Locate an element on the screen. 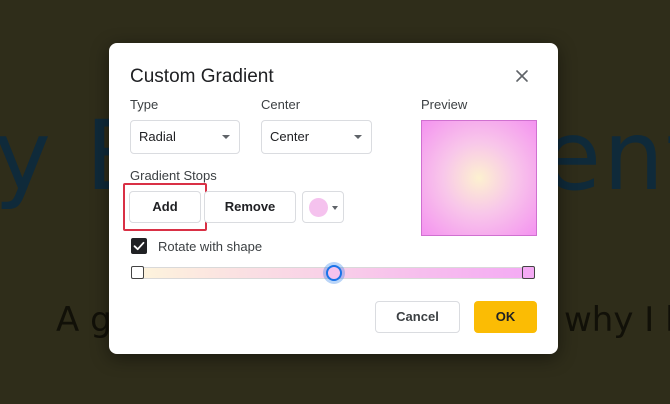 The image size is (670, 404). cancel-button: Cancel is located at coordinates (417, 317).